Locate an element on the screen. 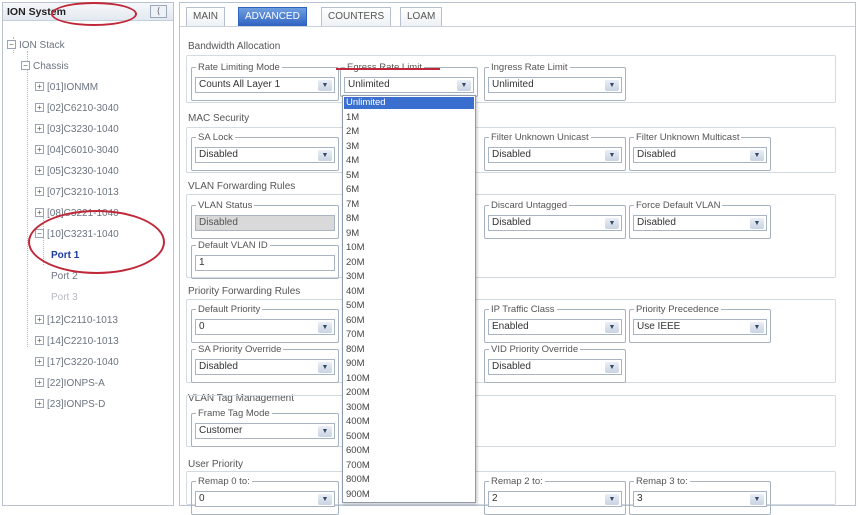  ip-traffic-class-select: Enabled ▼ is located at coordinates (555, 327).